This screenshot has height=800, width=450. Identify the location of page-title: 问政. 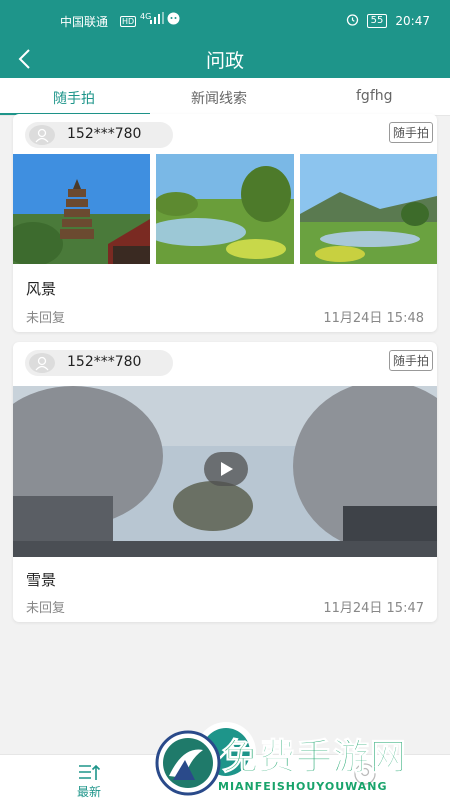
(224, 61).